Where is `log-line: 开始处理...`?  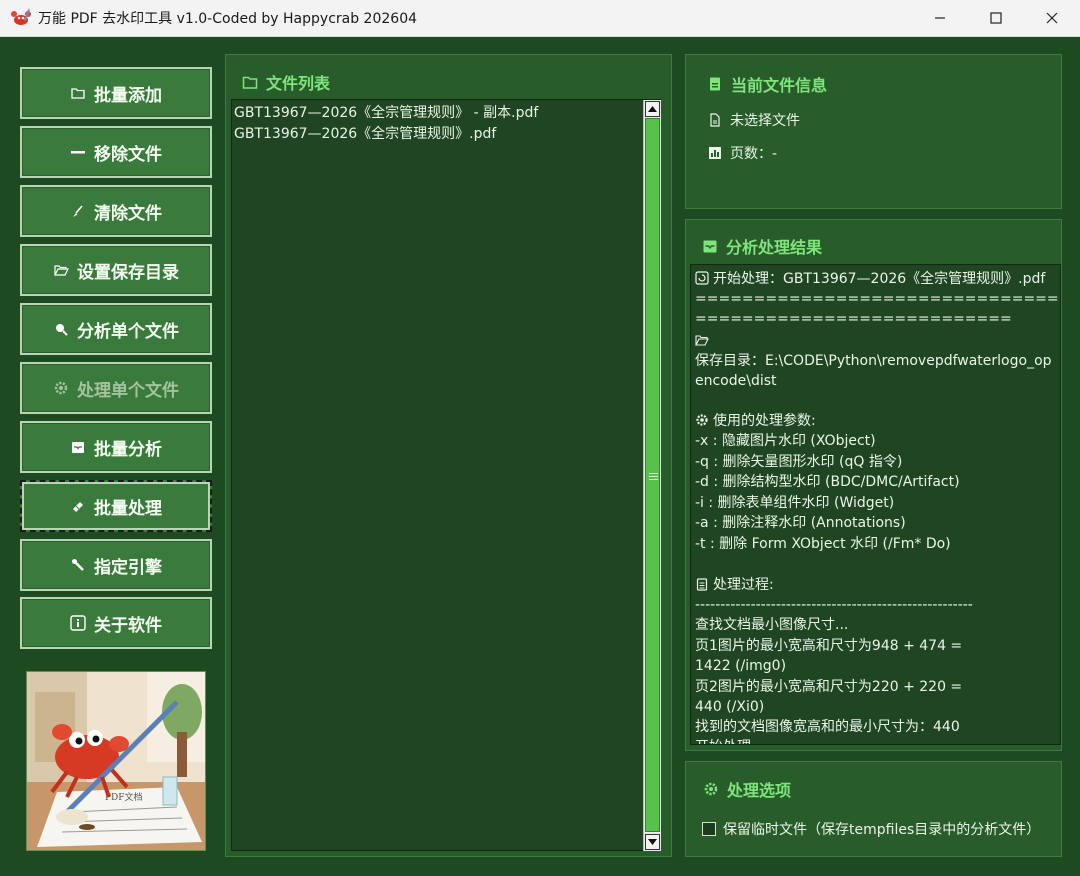
log-line: 开始处理... is located at coordinates (729, 740).